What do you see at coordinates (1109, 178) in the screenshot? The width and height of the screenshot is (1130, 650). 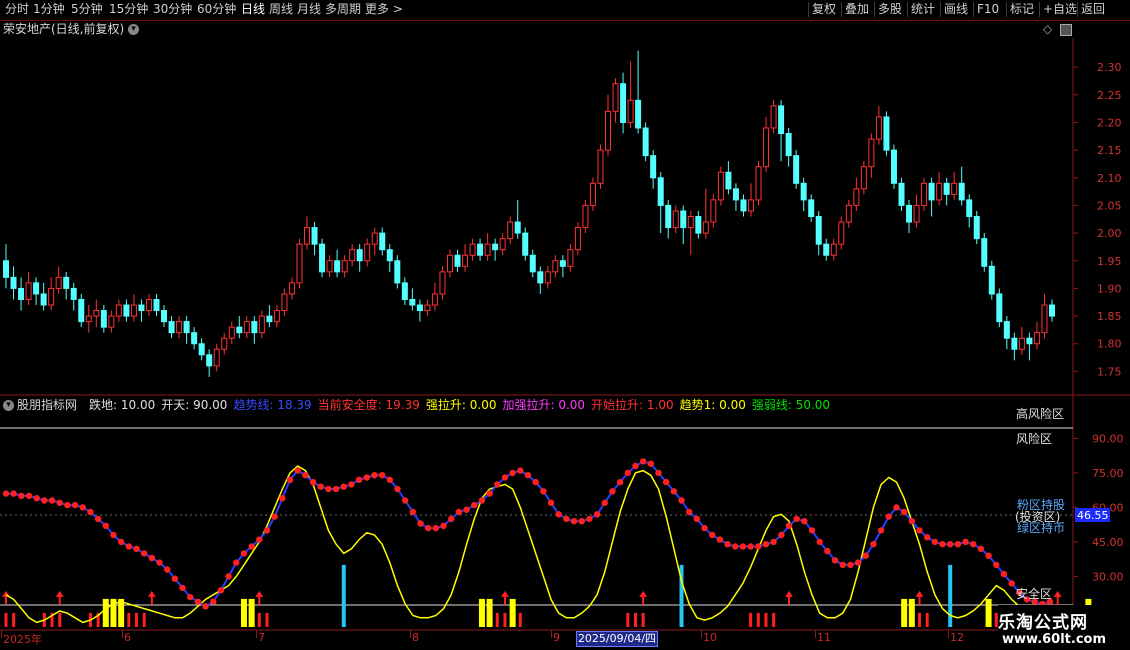 I see `price-tick-label: 2.10` at bounding box center [1109, 178].